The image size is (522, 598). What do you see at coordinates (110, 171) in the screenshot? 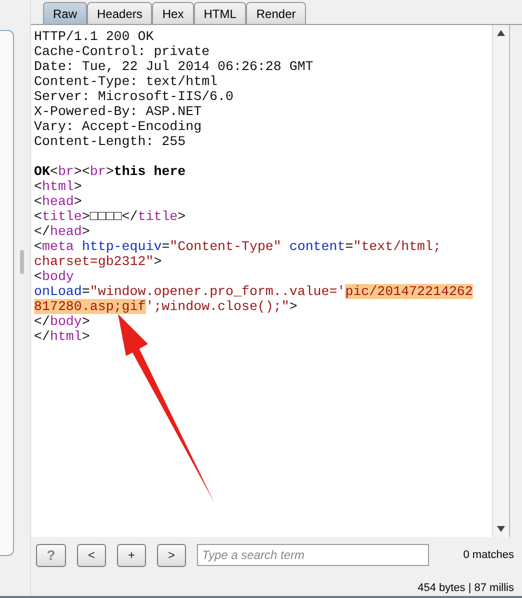
I see `code-line: OK<br><br>this here` at bounding box center [110, 171].